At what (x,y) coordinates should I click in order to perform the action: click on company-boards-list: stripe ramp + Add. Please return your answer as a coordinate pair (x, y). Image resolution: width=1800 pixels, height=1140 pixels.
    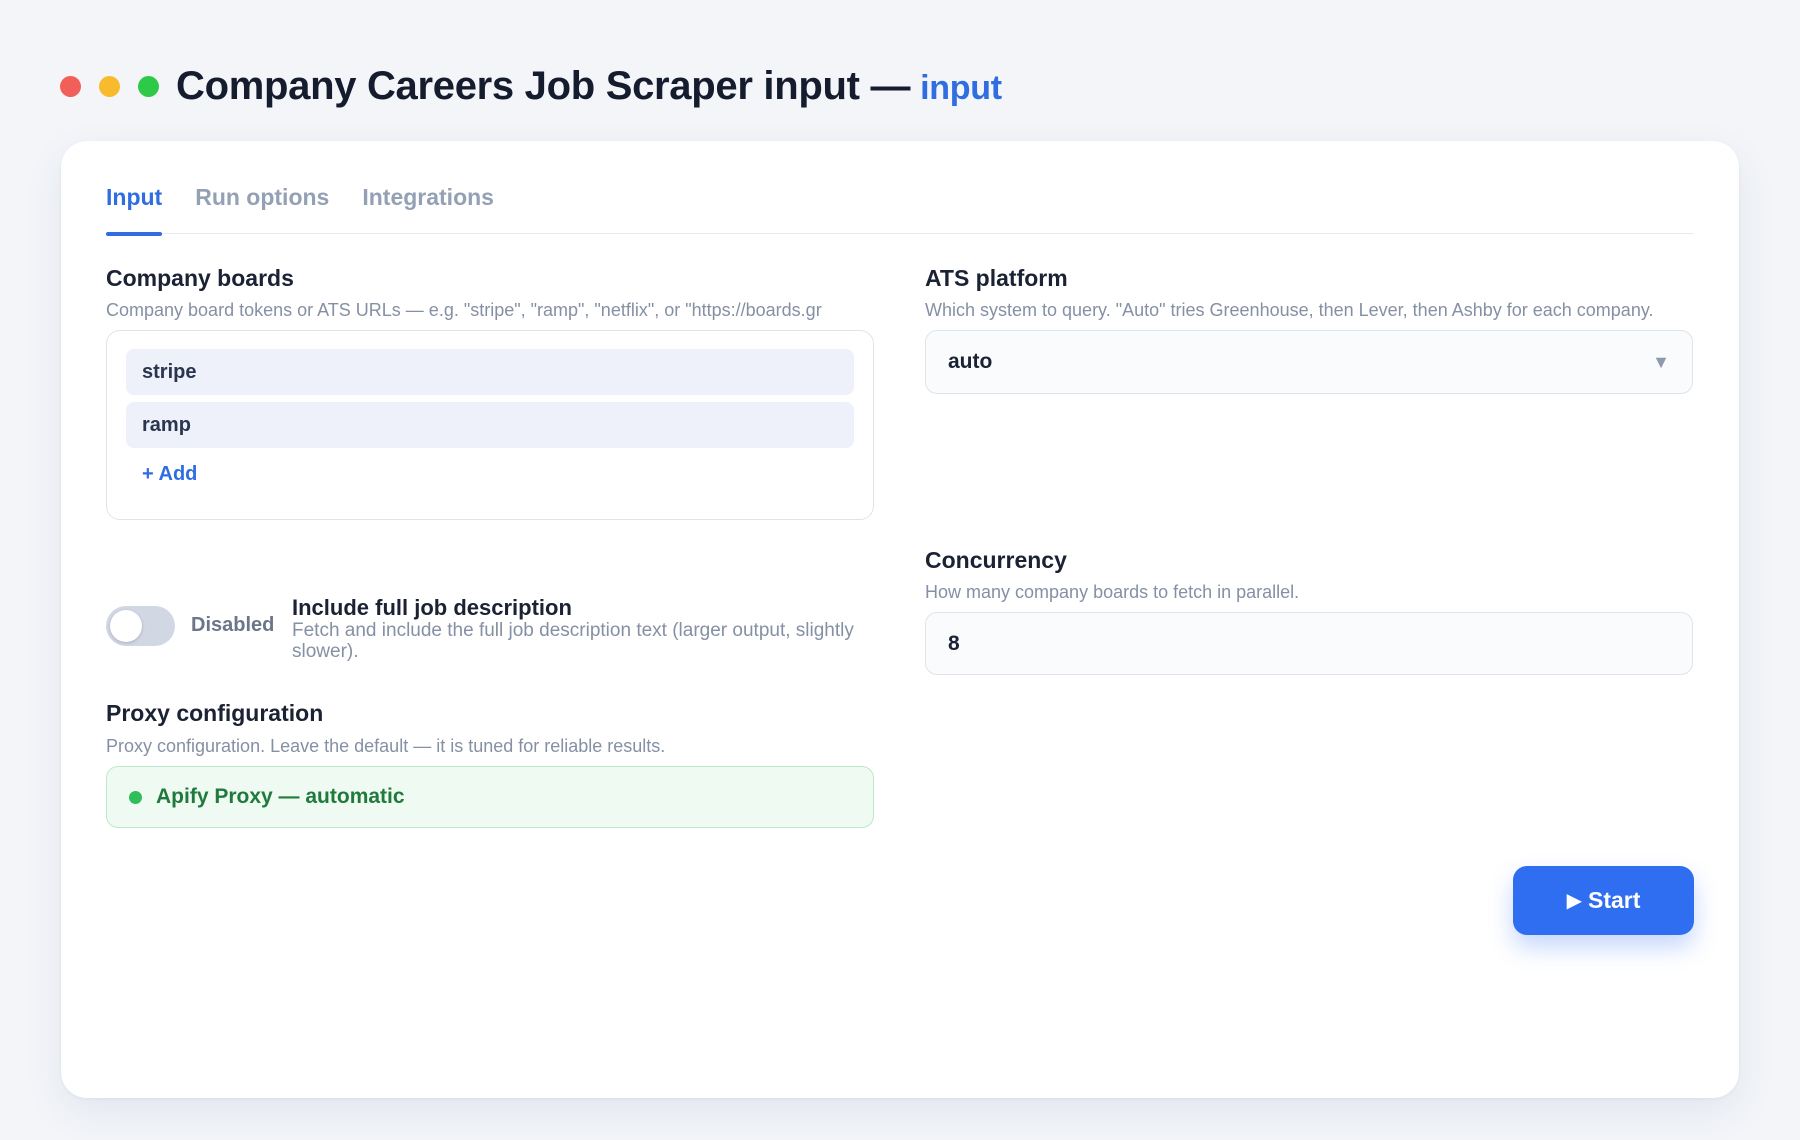
    Looking at the image, I should click on (490, 425).